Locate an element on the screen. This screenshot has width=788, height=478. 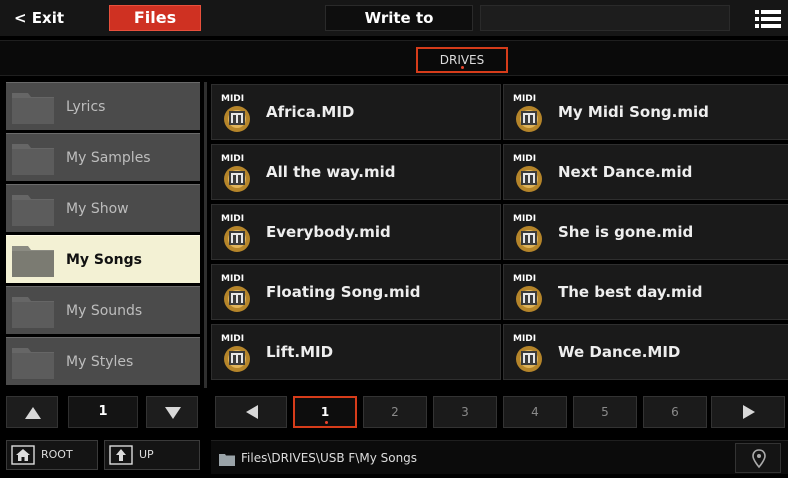
folder-item: My Styles is located at coordinates (103, 361).